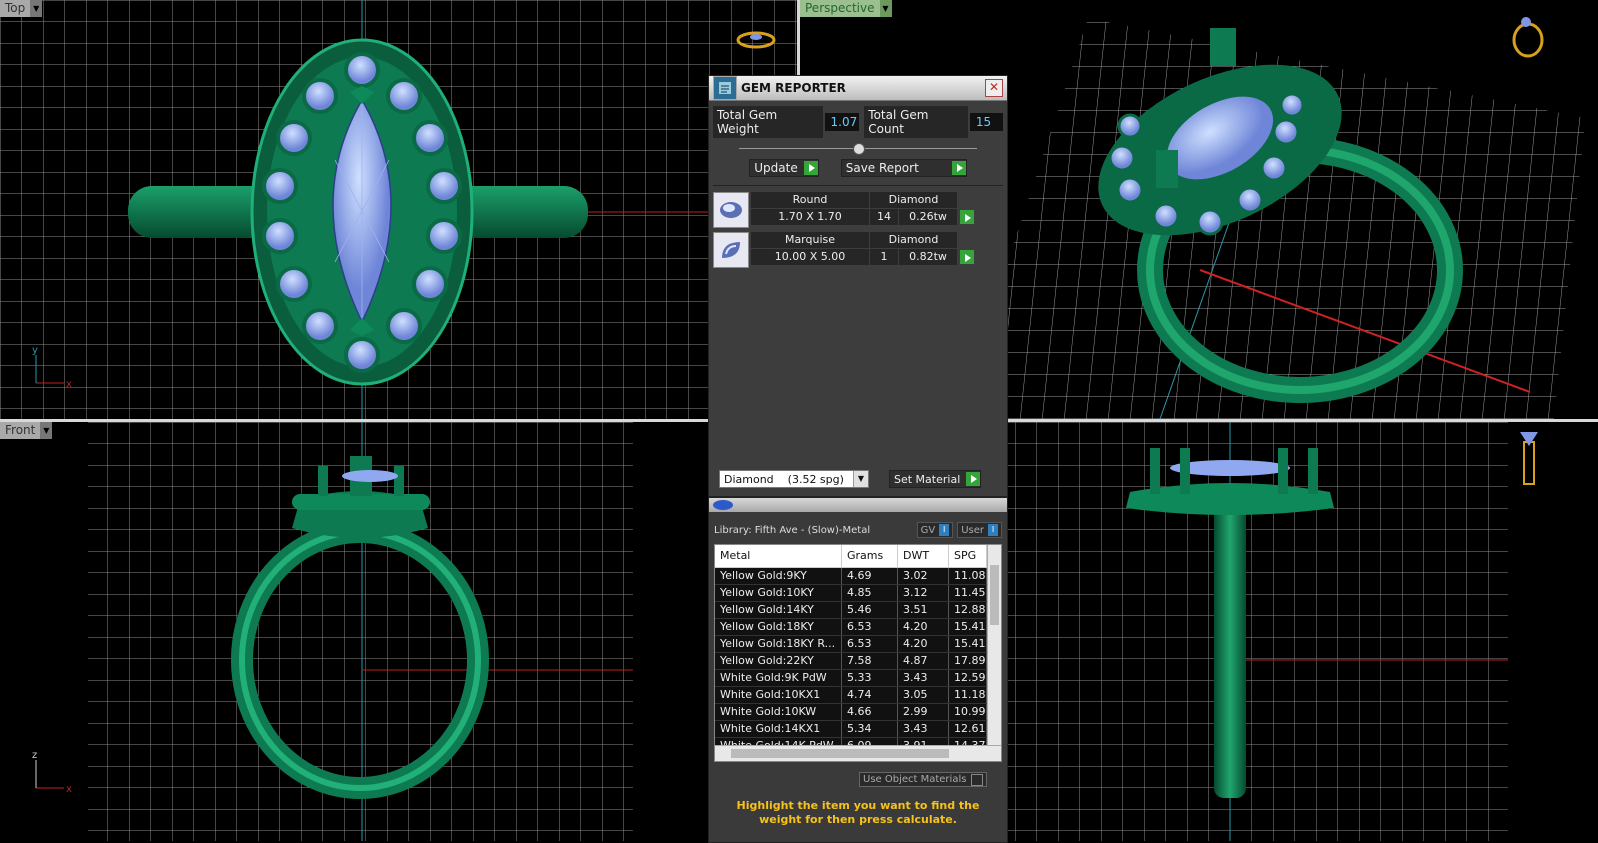 This screenshot has height=843, width=1598. What do you see at coordinates (858, 627) in the screenshot?
I see `table-row: Yellow Gold:18KY 6.53 4.20 15.41` at bounding box center [858, 627].